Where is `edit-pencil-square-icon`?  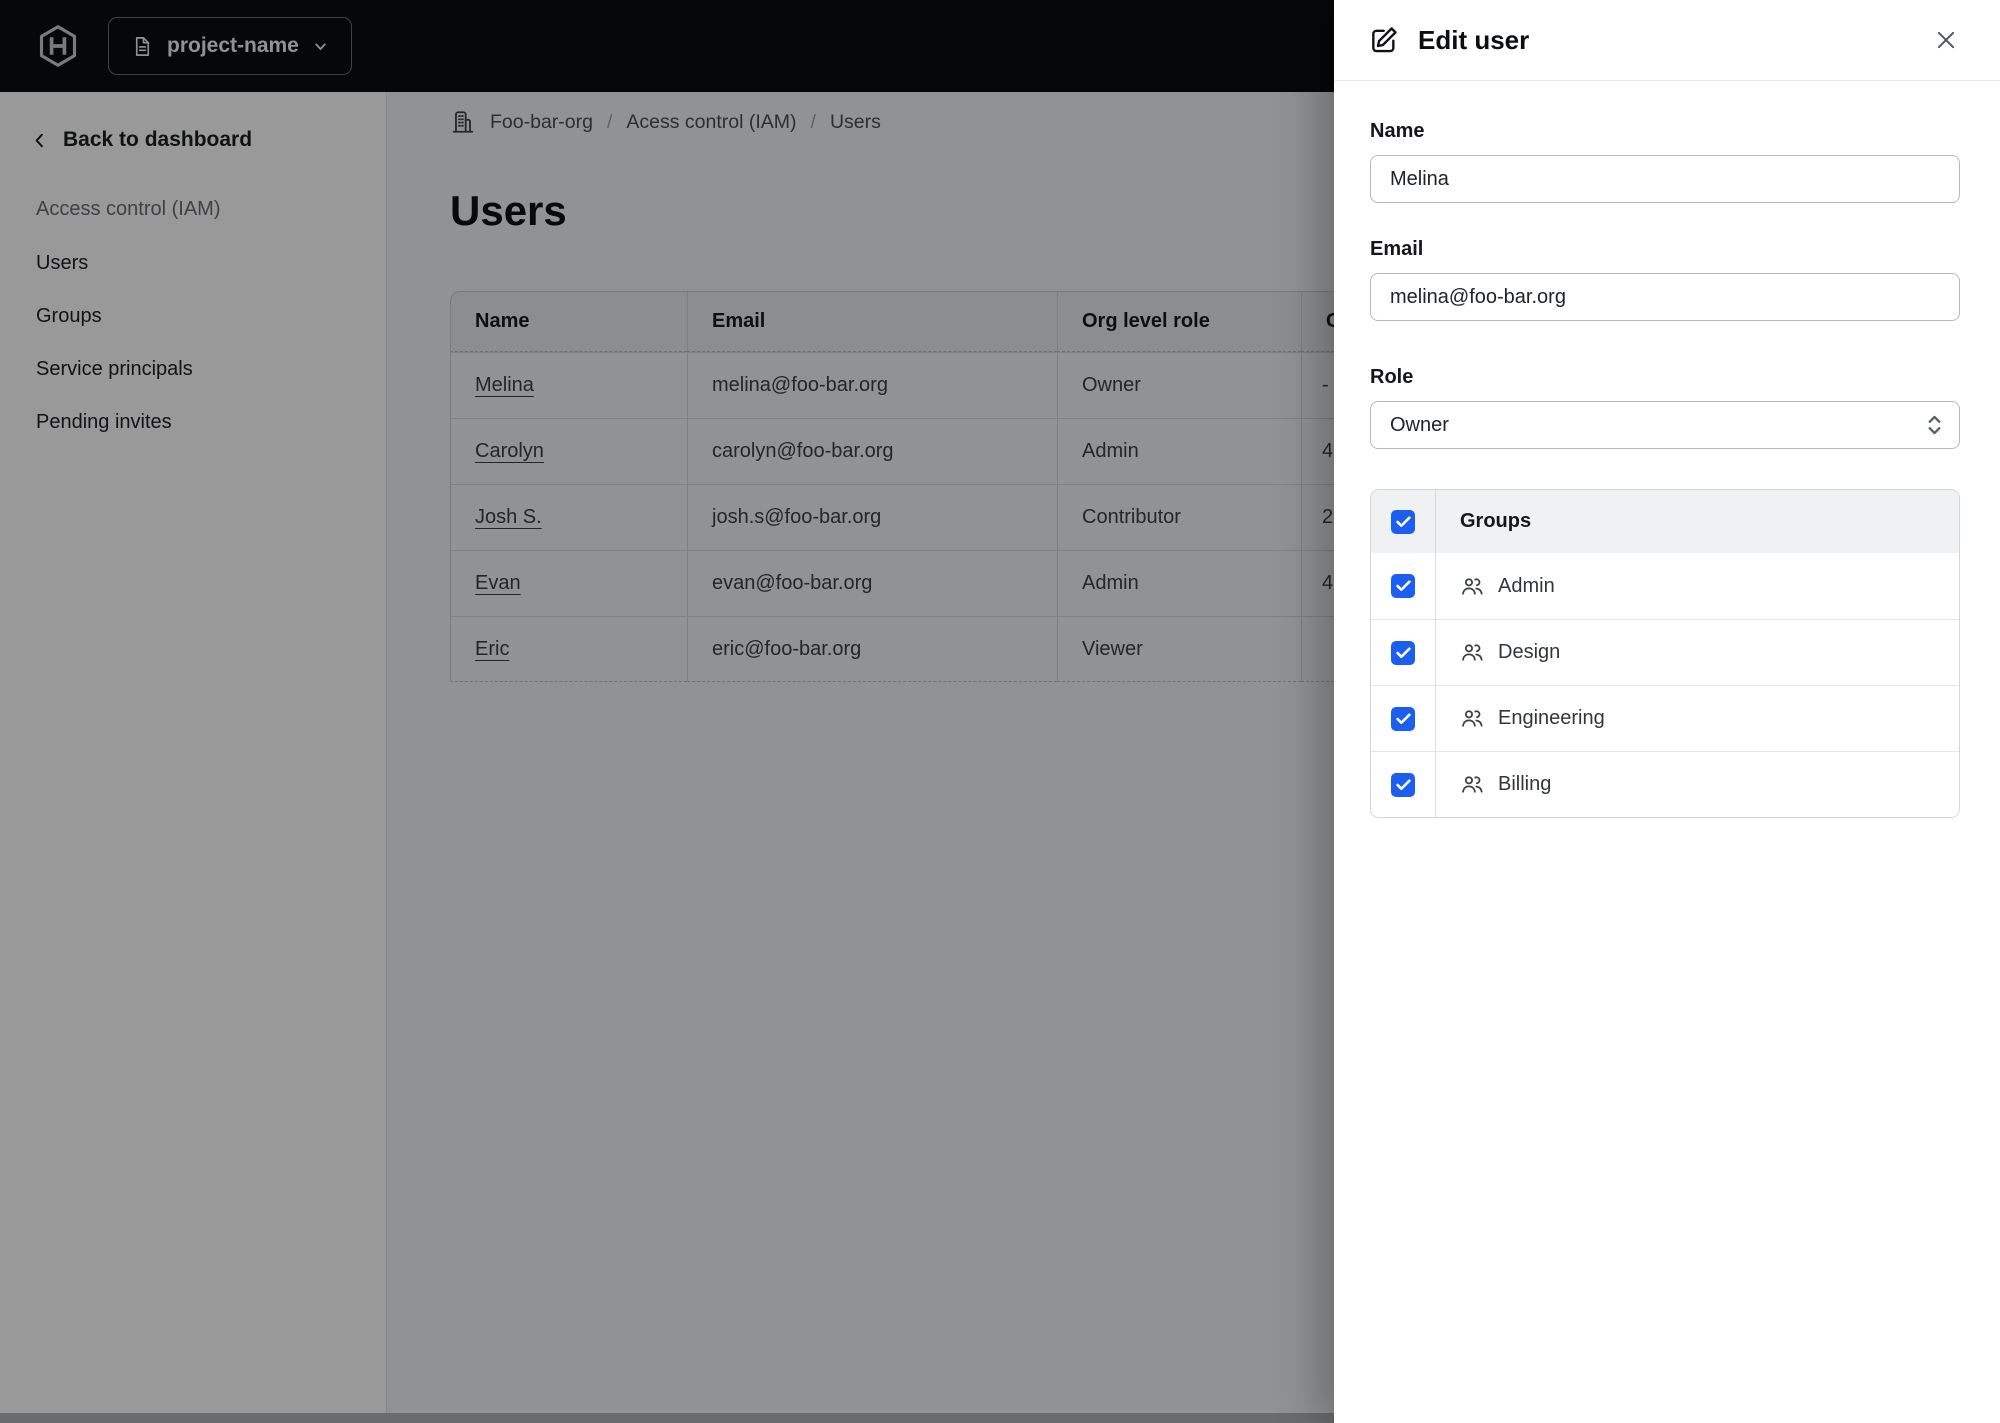 edit-pencil-square-icon is located at coordinates (1384, 40).